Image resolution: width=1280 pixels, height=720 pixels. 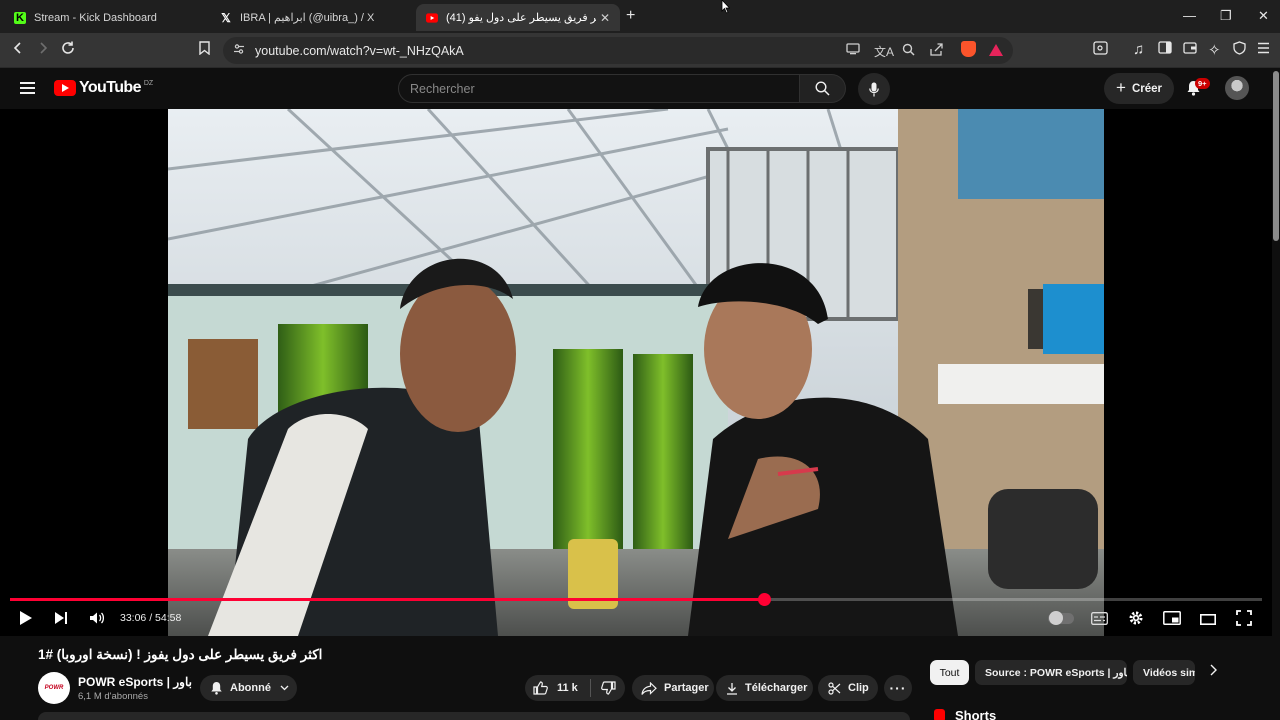 I want to click on search-button, so click(x=823, y=88).